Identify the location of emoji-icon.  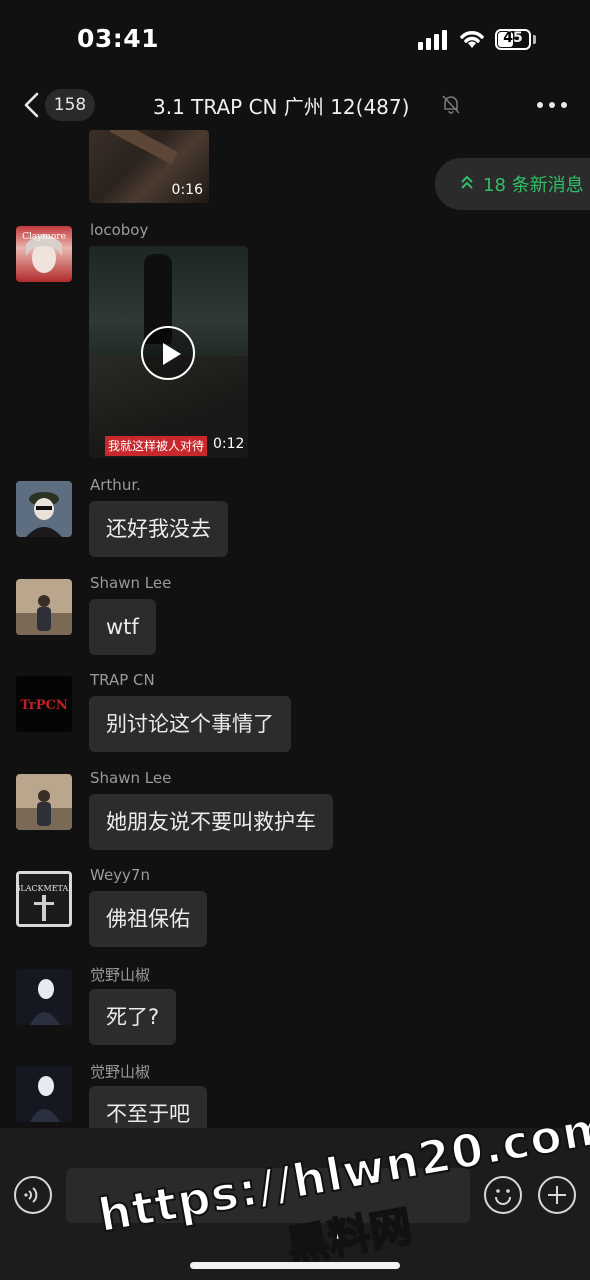
(503, 1195).